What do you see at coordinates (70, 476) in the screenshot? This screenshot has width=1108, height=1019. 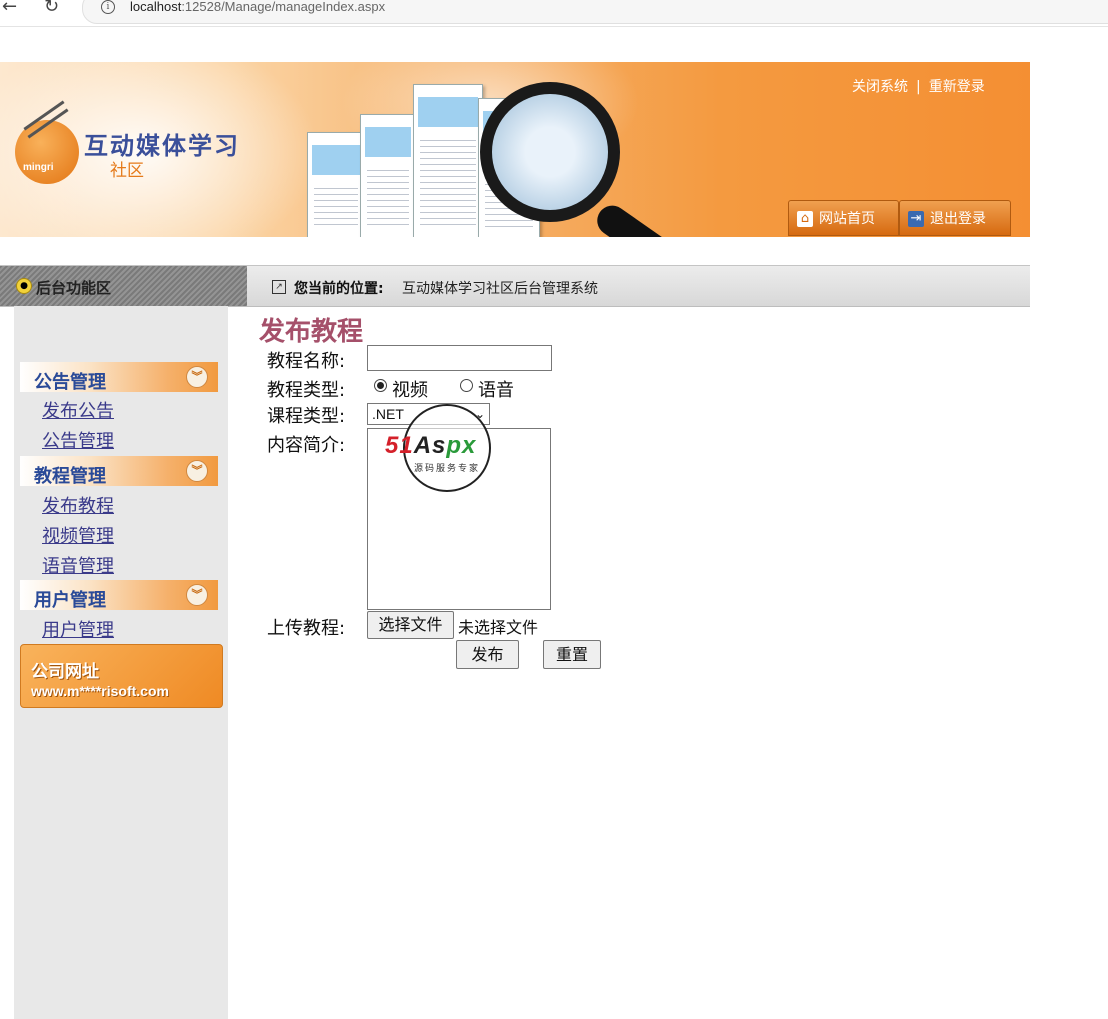 I see `menu-group-label: 教程管理` at bounding box center [70, 476].